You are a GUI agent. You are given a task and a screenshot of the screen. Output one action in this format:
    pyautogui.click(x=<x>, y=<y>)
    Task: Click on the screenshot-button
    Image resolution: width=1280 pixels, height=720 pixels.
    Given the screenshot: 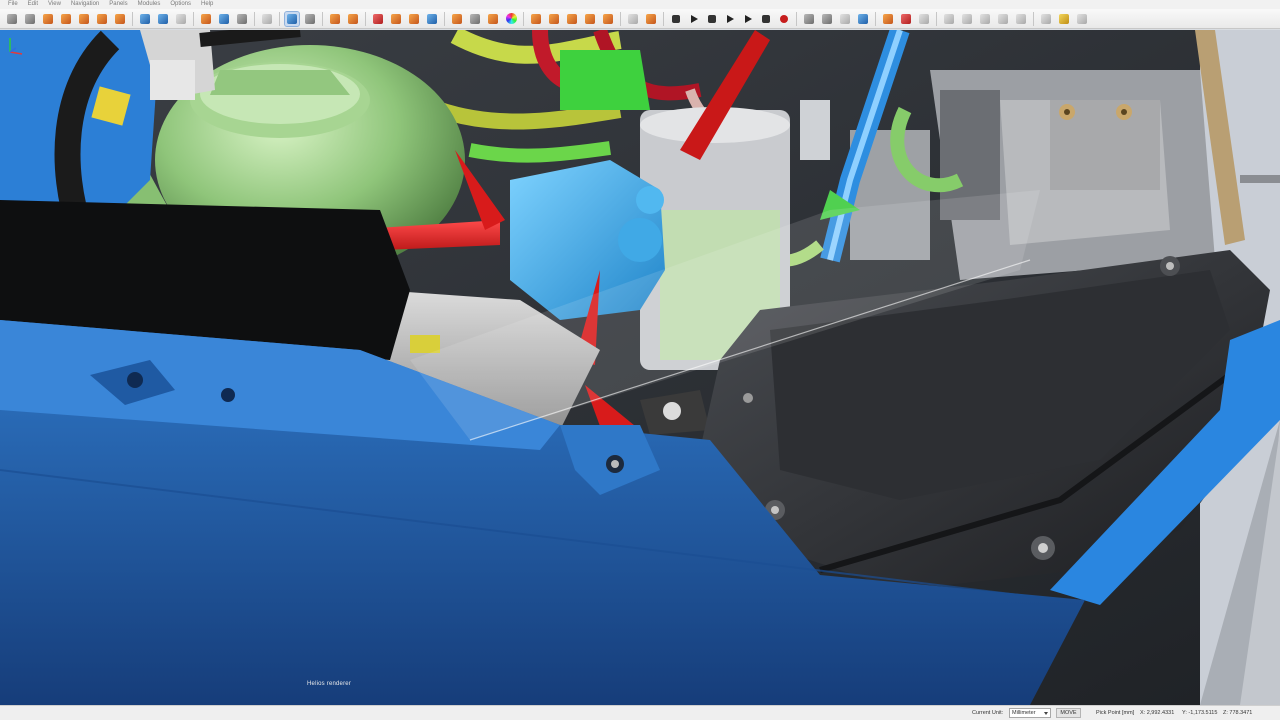 What is the action you would take?
    pyautogui.click(x=414, y=19)
    